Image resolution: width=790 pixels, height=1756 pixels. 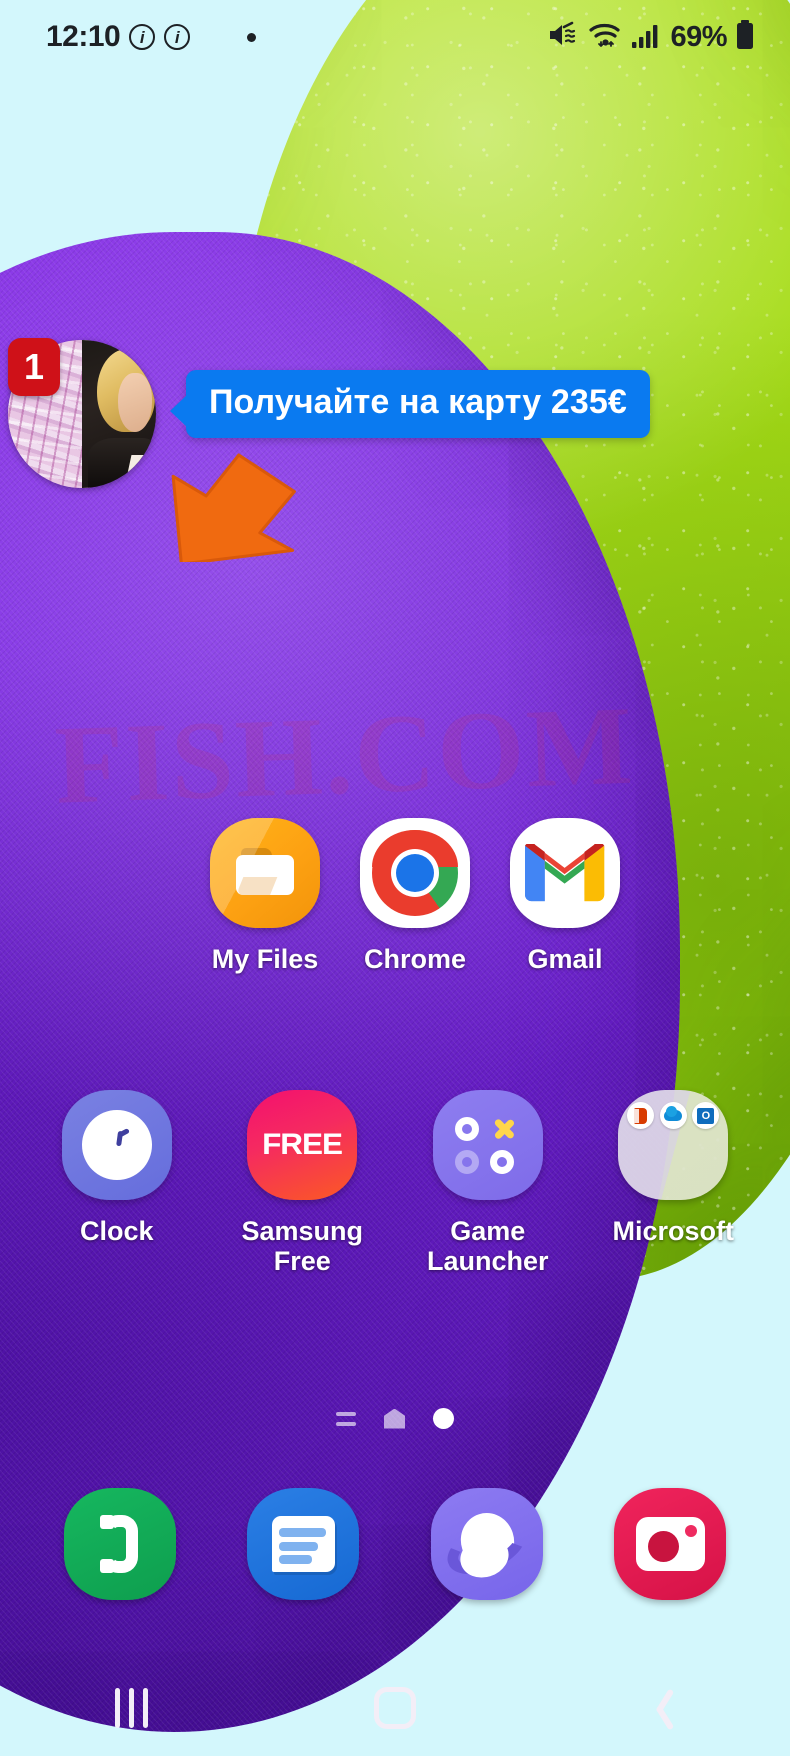 I want to click on app-label: Chrome, so click(x=414, y=959).